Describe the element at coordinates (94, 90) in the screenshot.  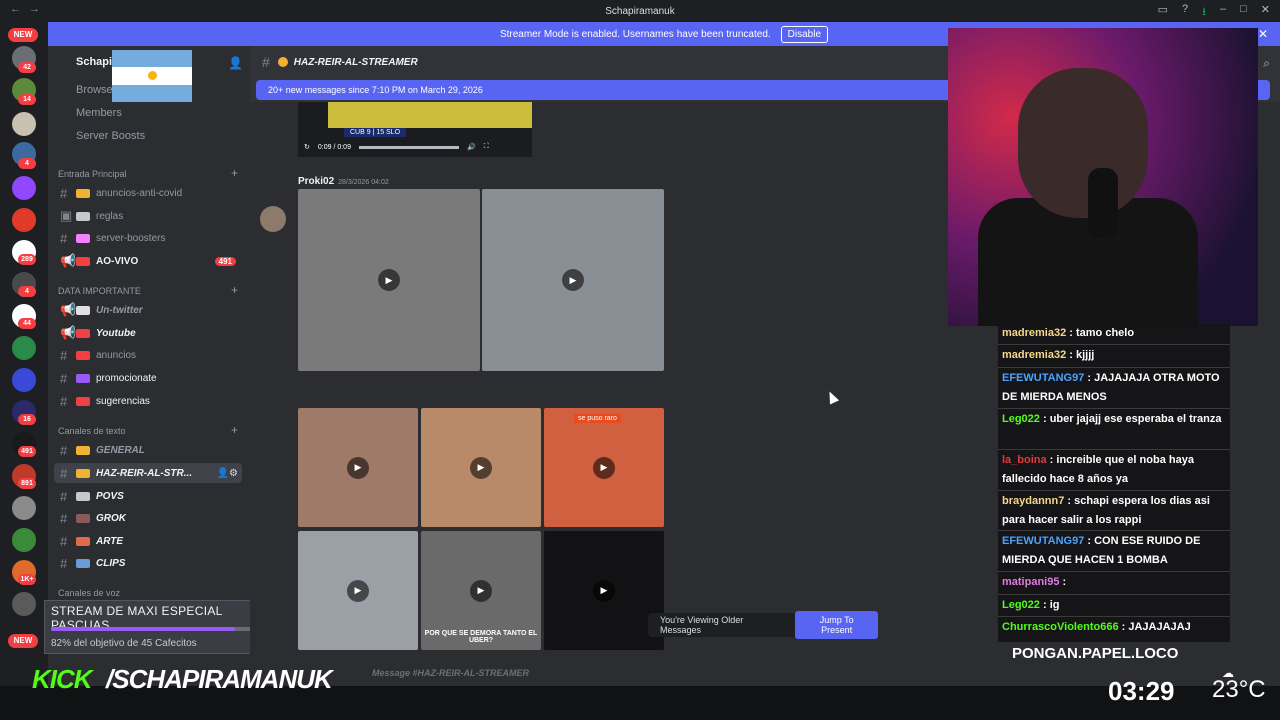
I see `browse-link: Browse` at that location.